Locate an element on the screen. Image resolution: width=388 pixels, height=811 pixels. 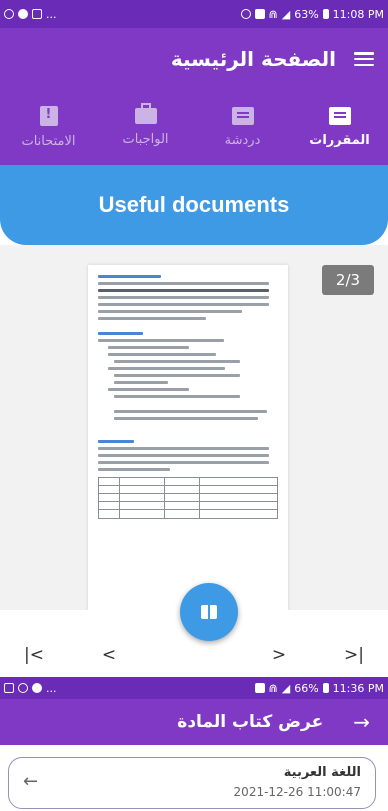
tab-bar: المقررات دردشة الواجبات الامتحانات is located at coordinates (194, 127).